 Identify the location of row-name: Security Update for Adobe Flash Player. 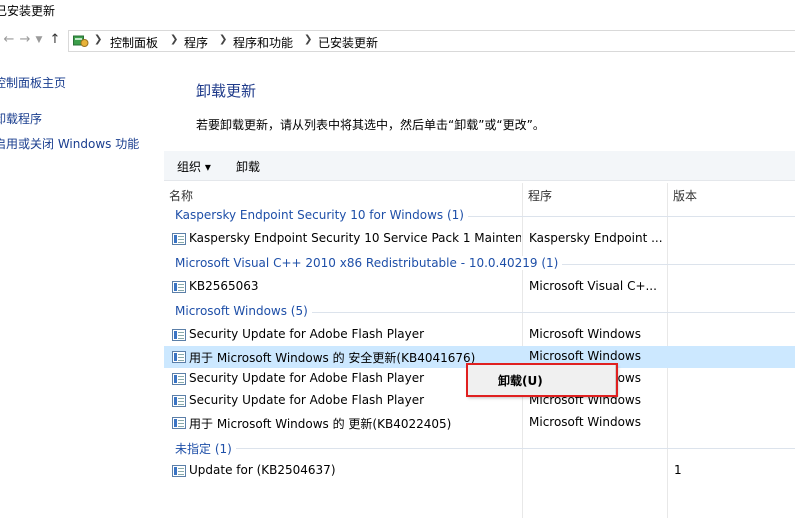
(307, 334).